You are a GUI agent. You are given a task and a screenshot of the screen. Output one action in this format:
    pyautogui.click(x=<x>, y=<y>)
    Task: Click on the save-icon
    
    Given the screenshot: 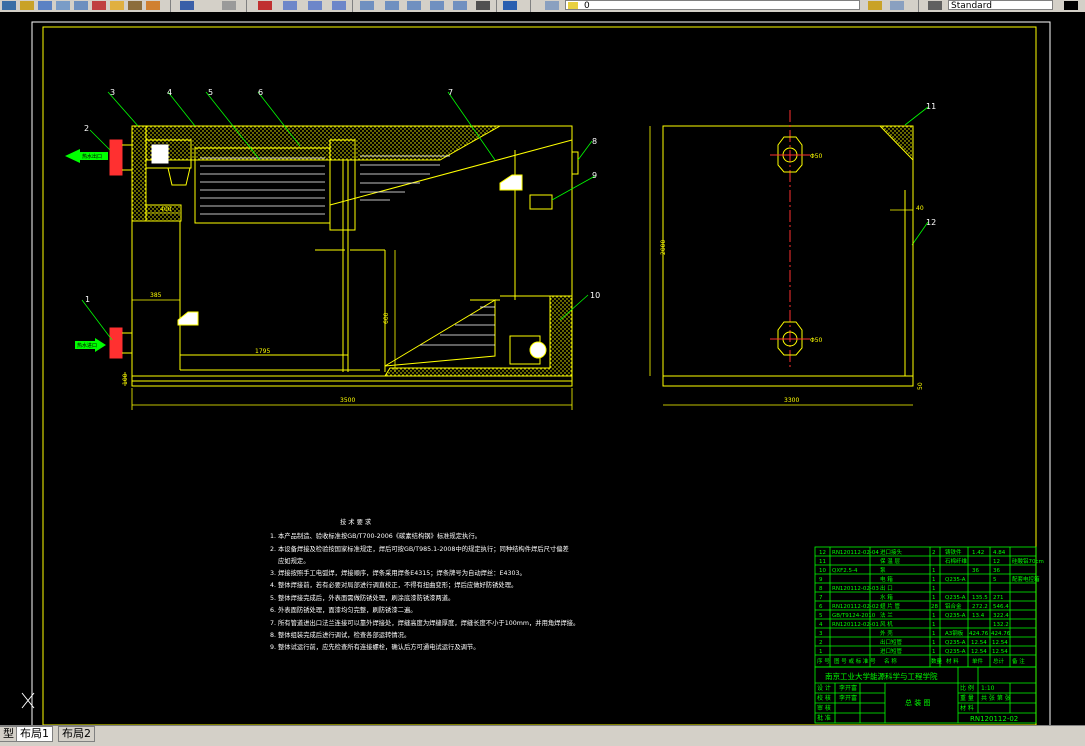 What is the action you would take?
    pyautogui.click(x=27, y=5)
    